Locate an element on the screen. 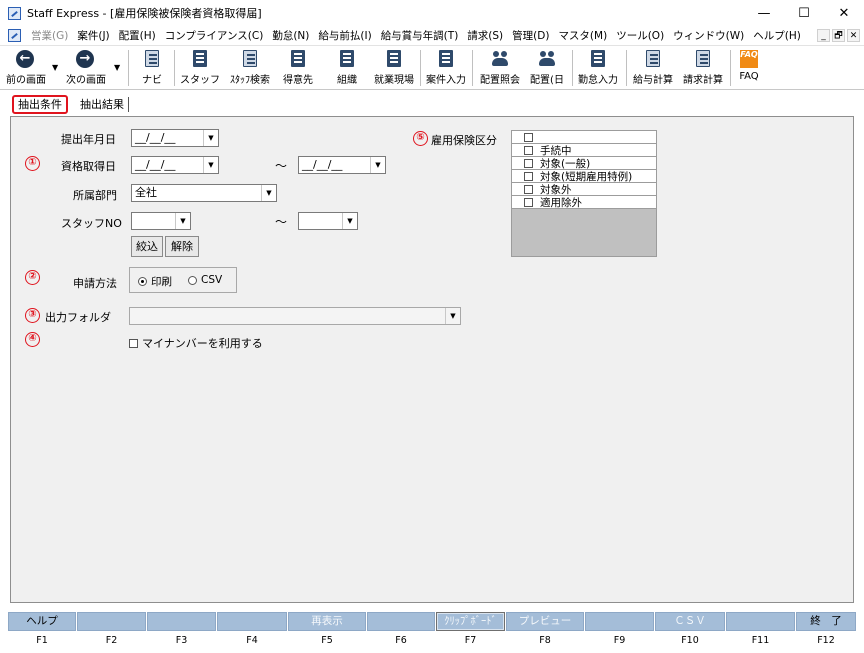 The height and width of the screenshot is (653, 864). client-button: 得意先 is located at coordinates (298, 68).